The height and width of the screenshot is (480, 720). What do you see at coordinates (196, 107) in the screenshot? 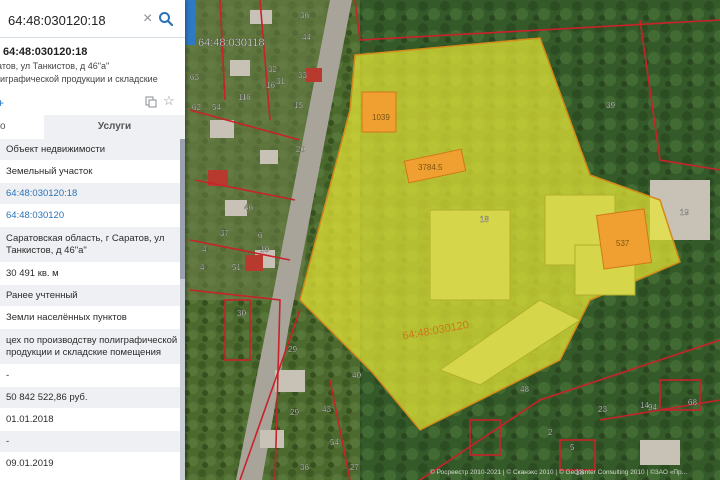
I see `plot-number: 62` at bounding box center [196, 107].